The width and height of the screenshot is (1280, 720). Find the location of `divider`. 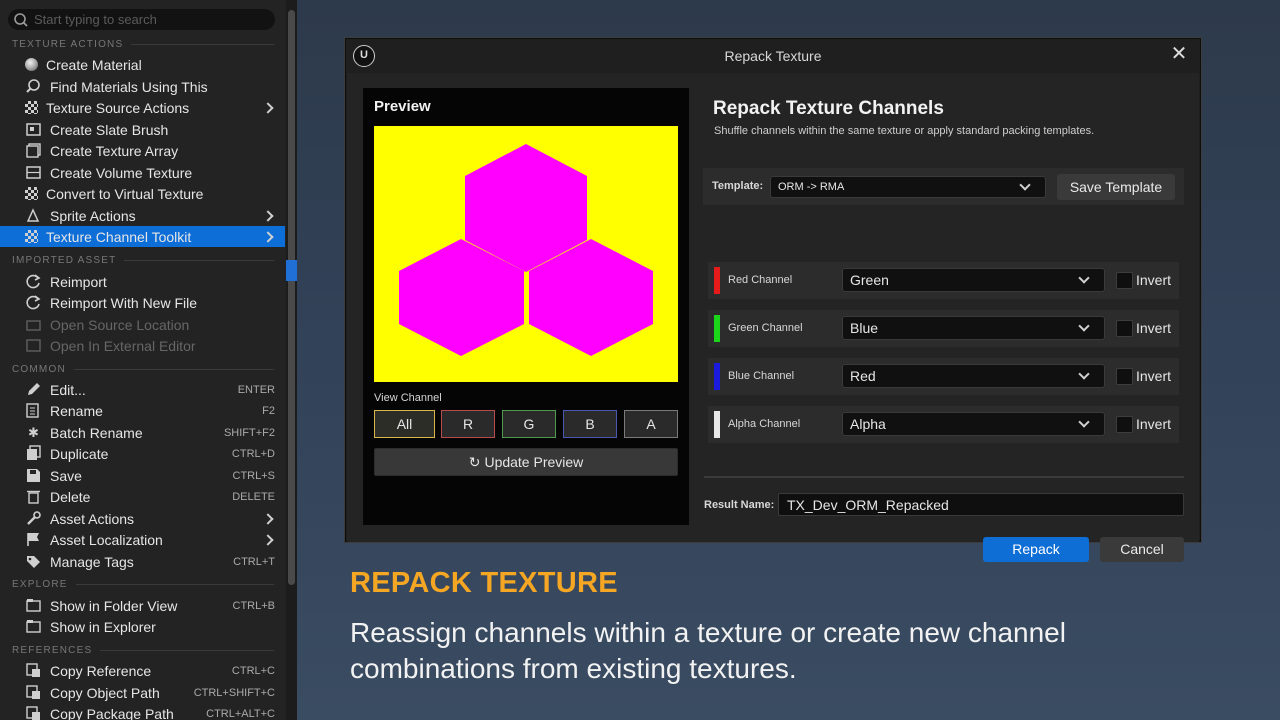

divider is located at coordinates (944, 477).